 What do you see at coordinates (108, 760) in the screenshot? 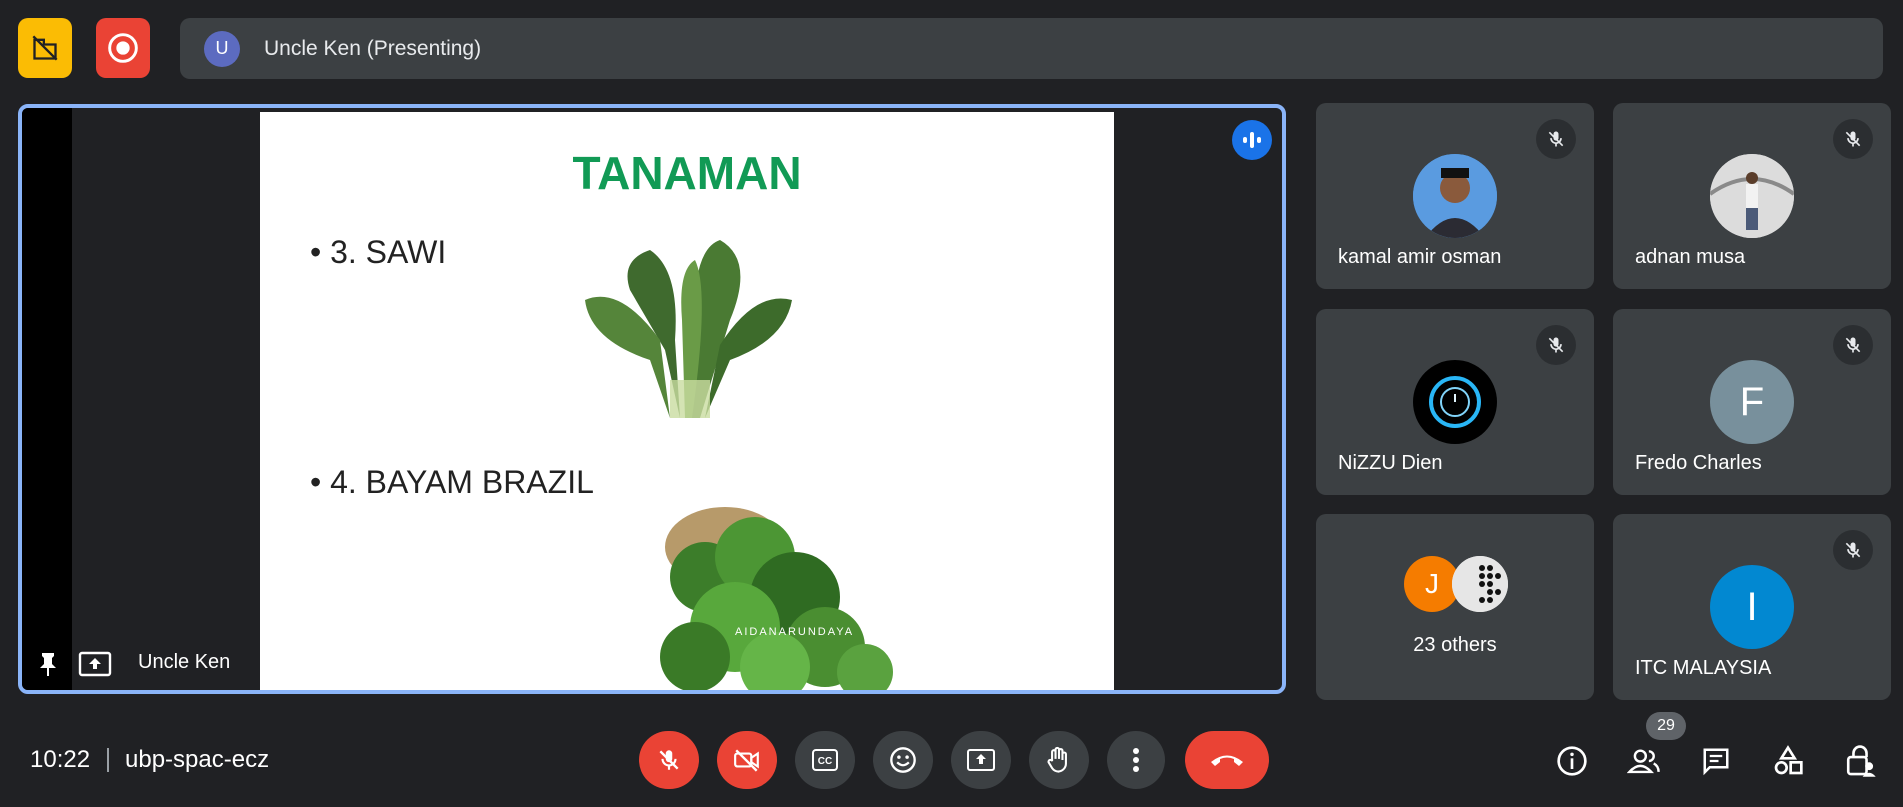
I see `divider` at bounding box center [108, 760].